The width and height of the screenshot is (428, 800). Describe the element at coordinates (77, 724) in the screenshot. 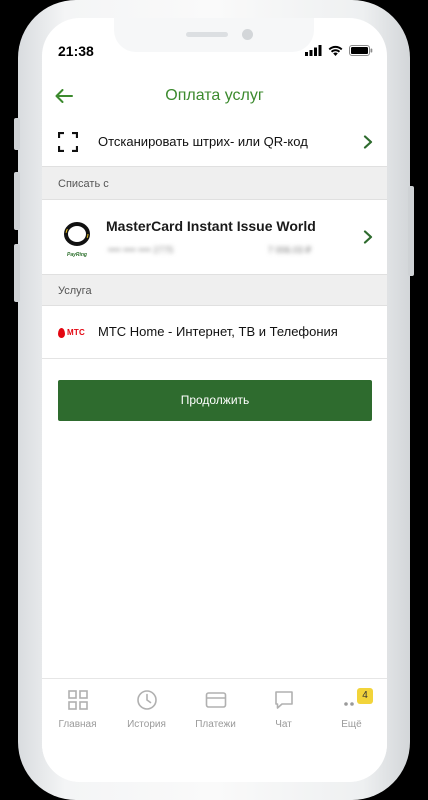

I see `tab-home-label: Главная` at that location.